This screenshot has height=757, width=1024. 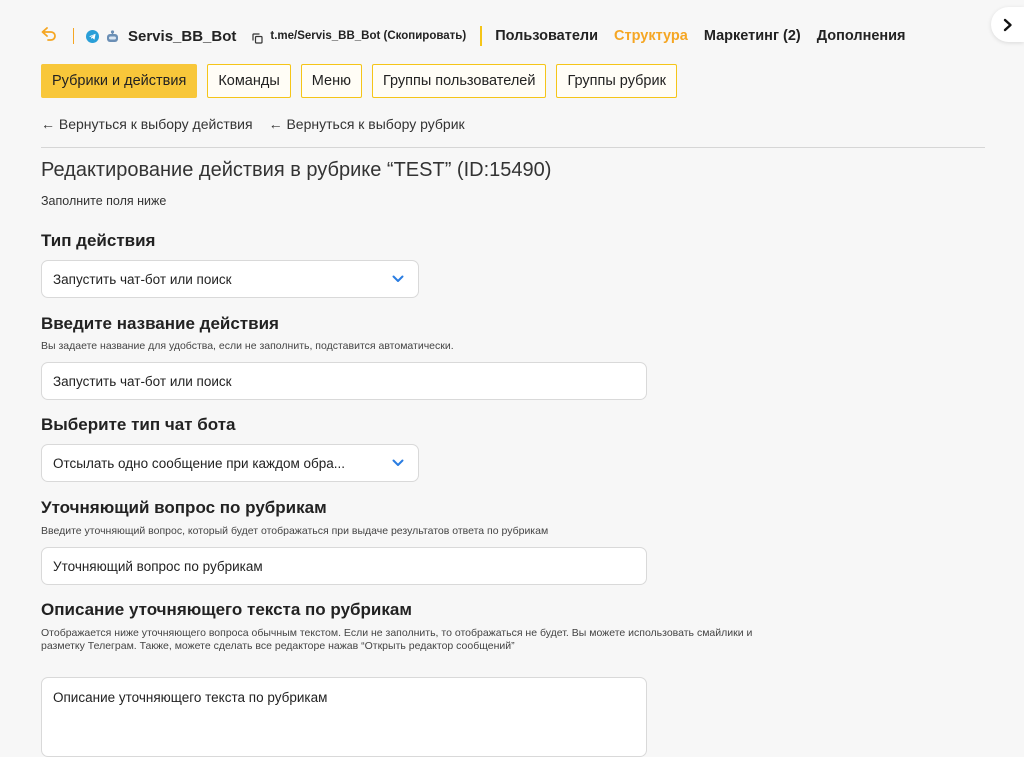 What do you see at coordinates (752, 36) in the screenshot?
I see `nav-marketing: Маркетинг (2)` at bounding box center [752, 36].